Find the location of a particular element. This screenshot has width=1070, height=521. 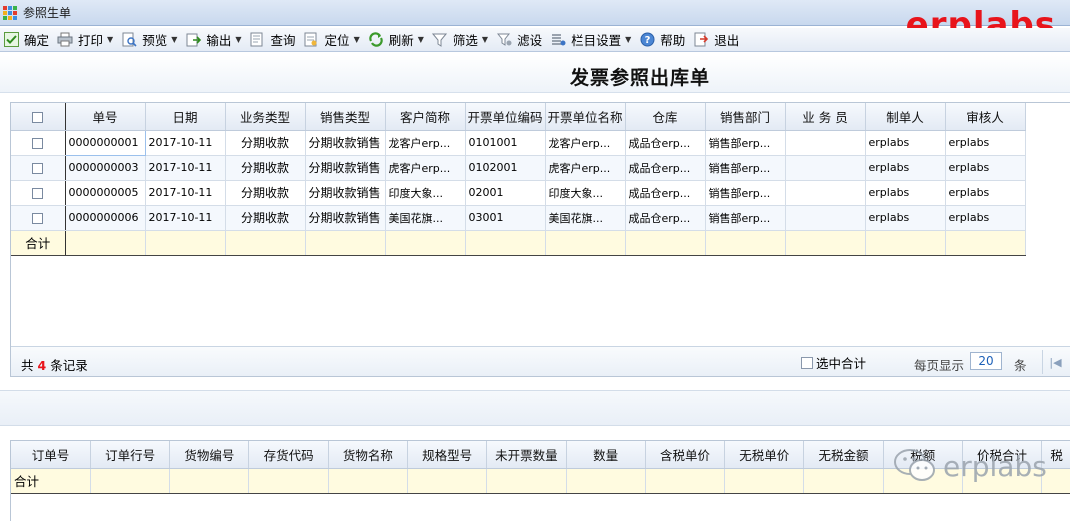

column-header: 业 务 员 is located at coordinates (825, 117).